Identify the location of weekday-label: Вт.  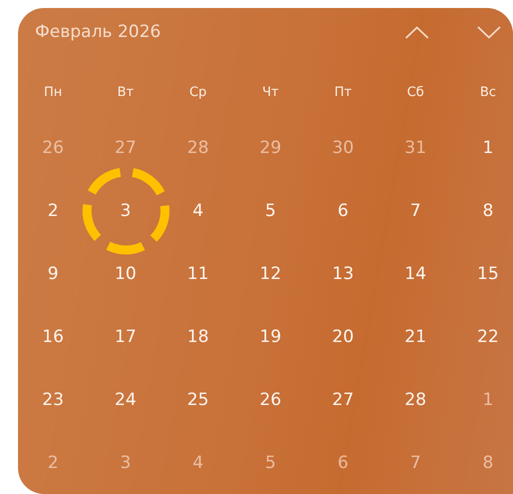
(125, 92).